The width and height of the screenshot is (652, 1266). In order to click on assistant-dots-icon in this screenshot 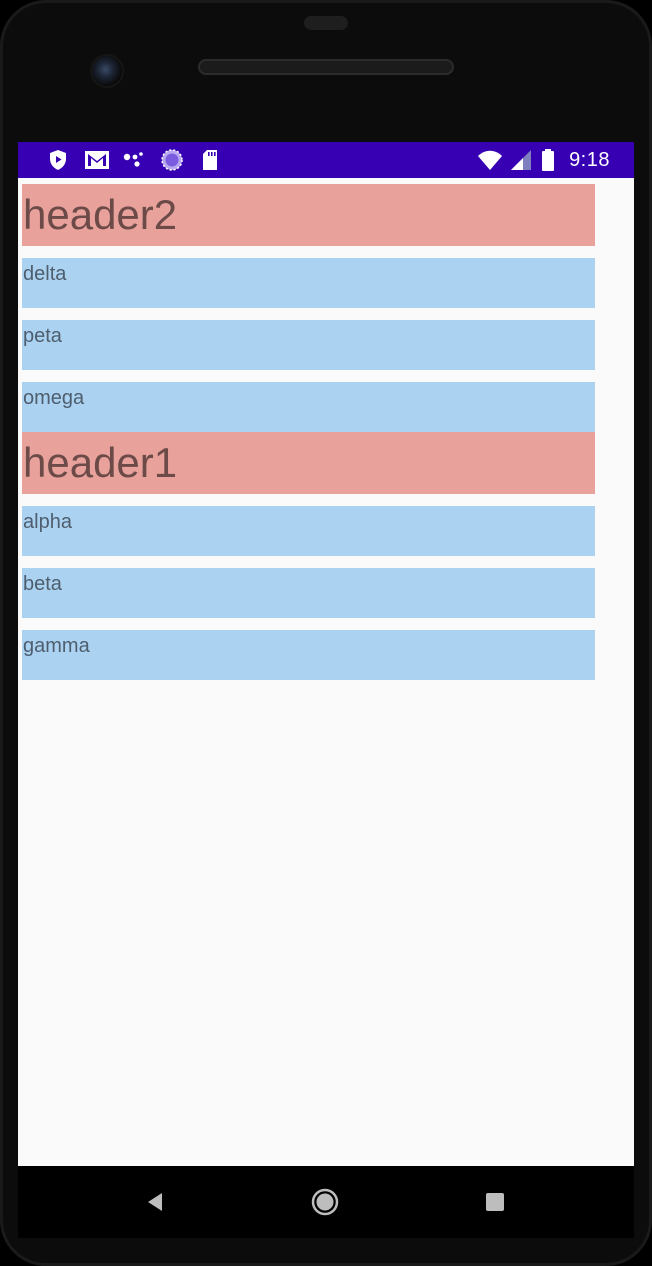, I will do `click(134, 160)`.